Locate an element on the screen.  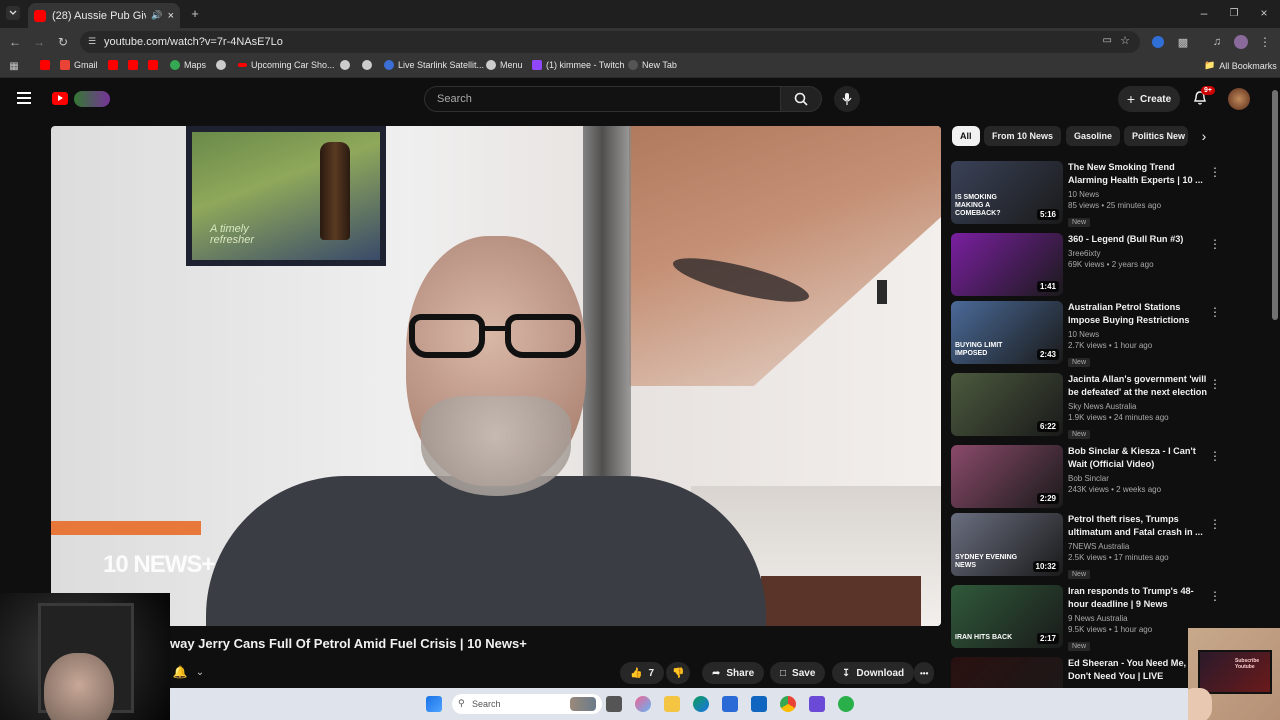
suggestion-thumbnail: 6:22 is located at coordinates (1007, 404).